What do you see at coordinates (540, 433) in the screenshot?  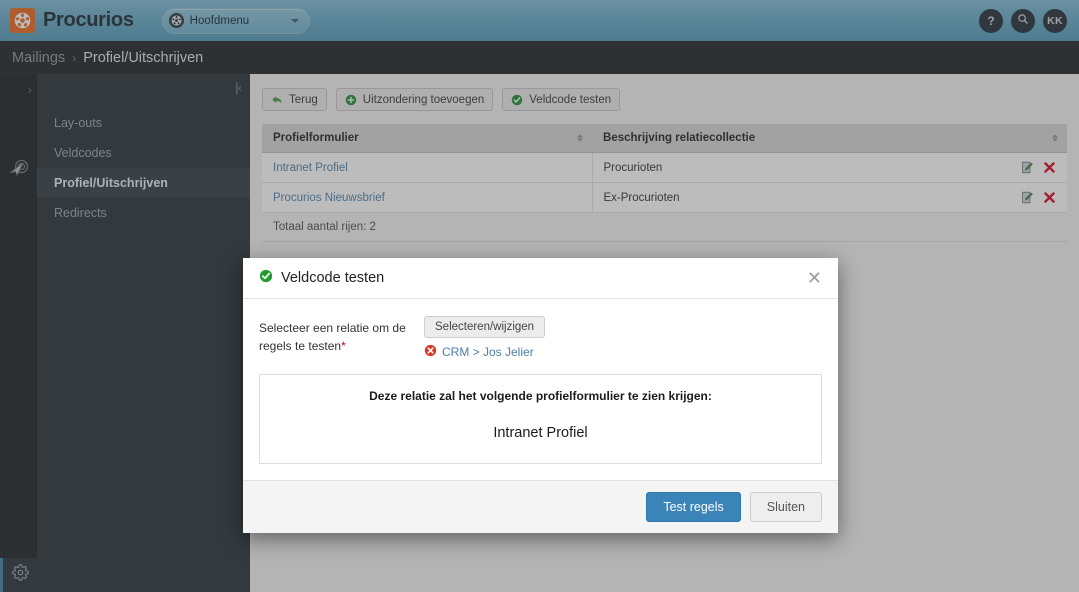 I see `test-result-value: Intranet Profiel` at bounding box center [540, 433].